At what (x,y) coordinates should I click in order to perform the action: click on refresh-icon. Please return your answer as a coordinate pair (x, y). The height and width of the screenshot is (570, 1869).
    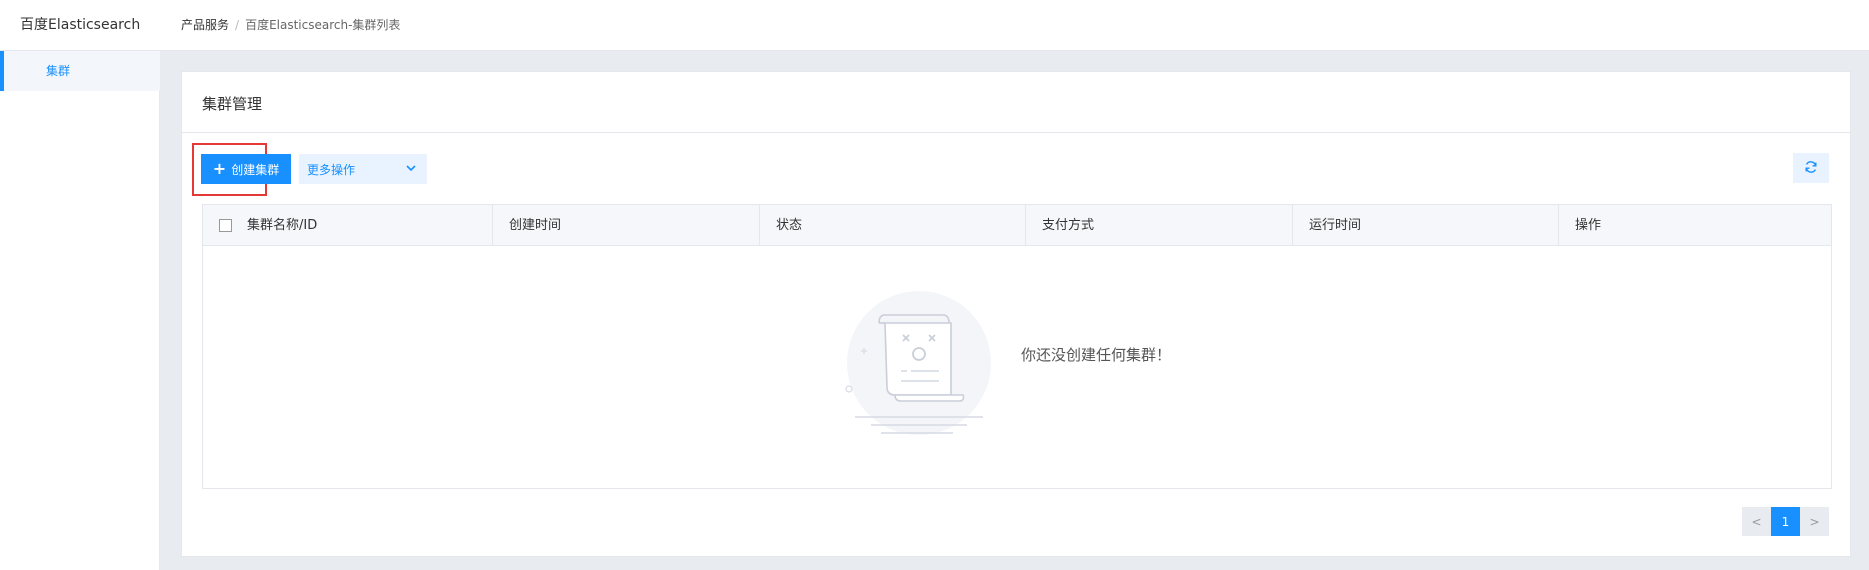
    Looking at the image, I should click on (1811, 168).